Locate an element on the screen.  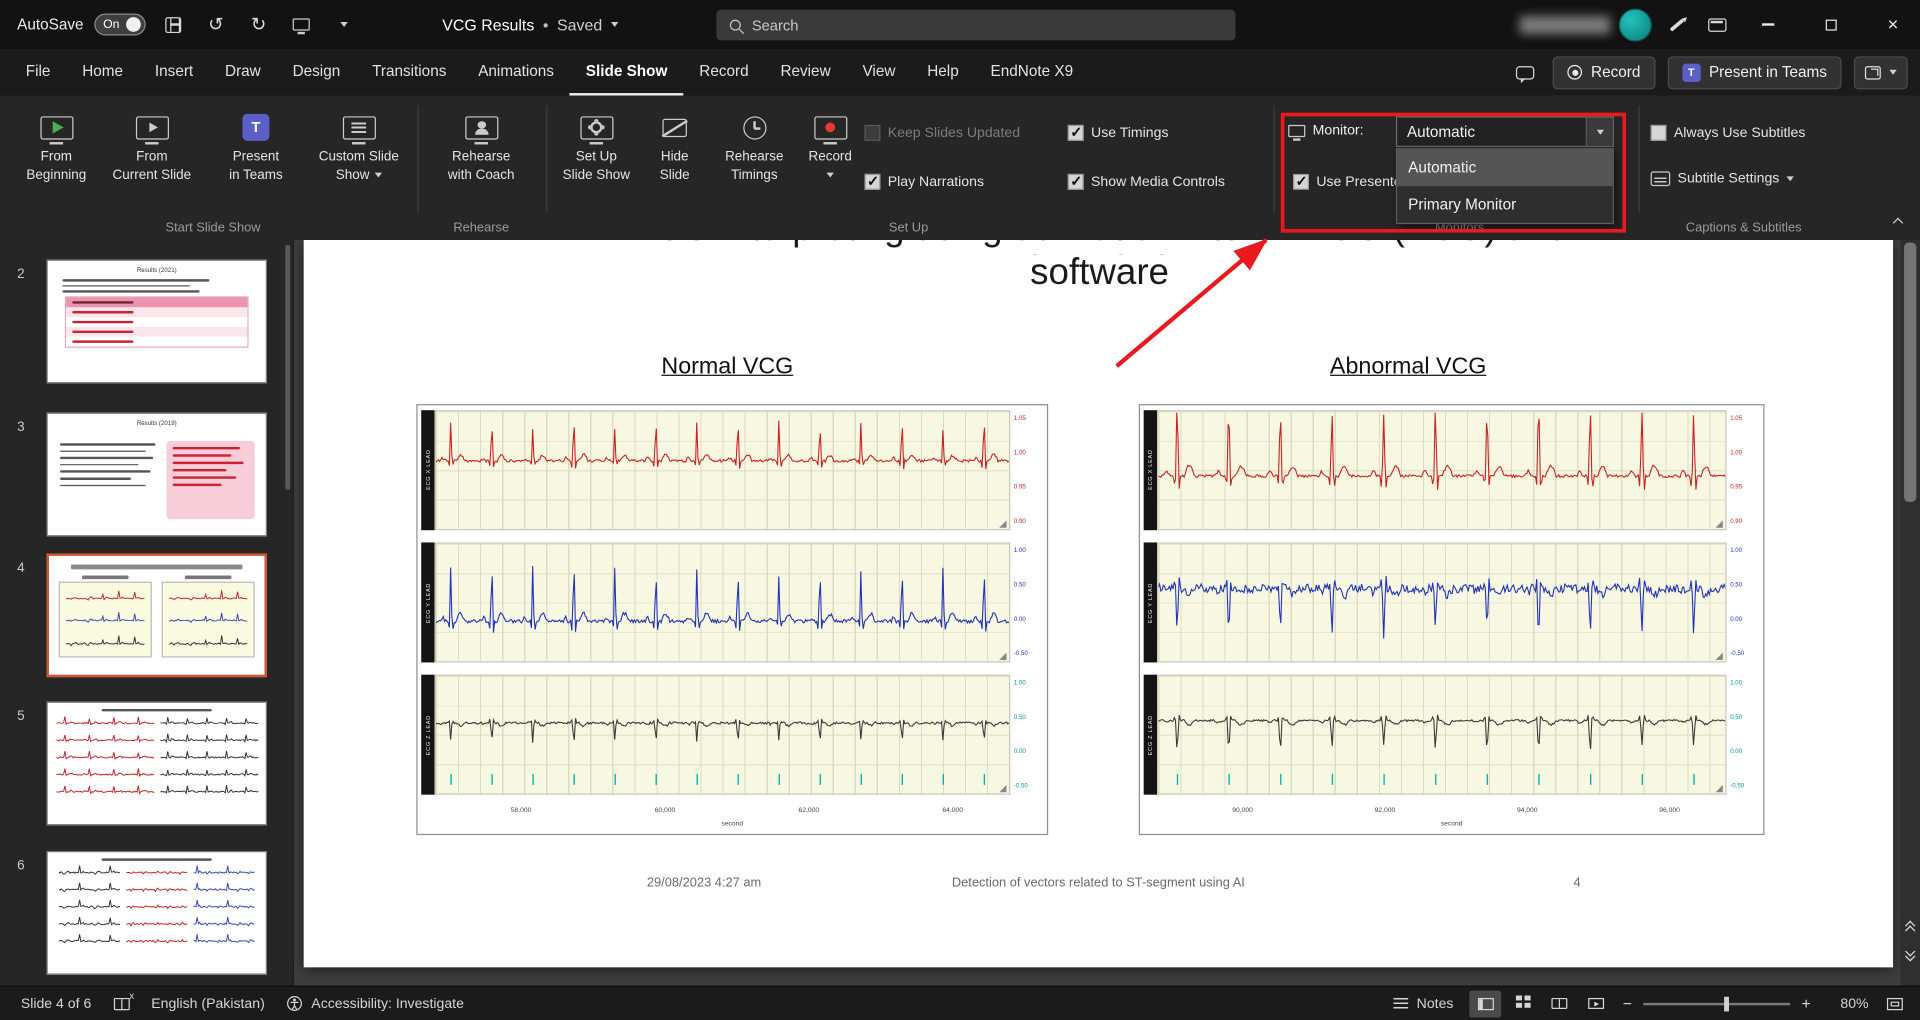
heading-abnormal-vcg: Abnormal VCG is located at coordinates (1408, 367).